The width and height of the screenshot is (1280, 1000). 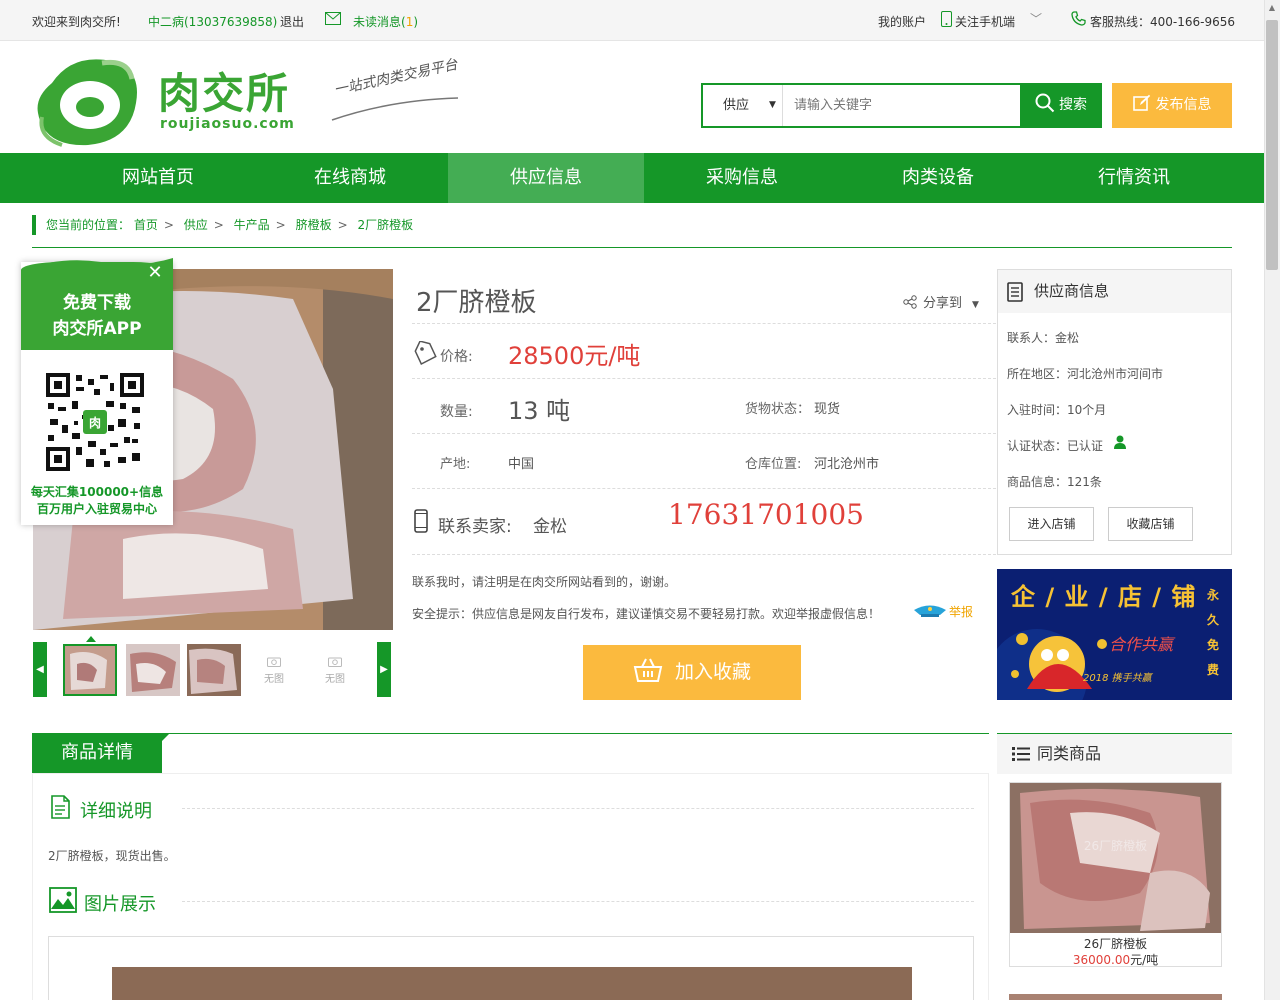 I want to click on search-icon, so click(x=1045, y=103).